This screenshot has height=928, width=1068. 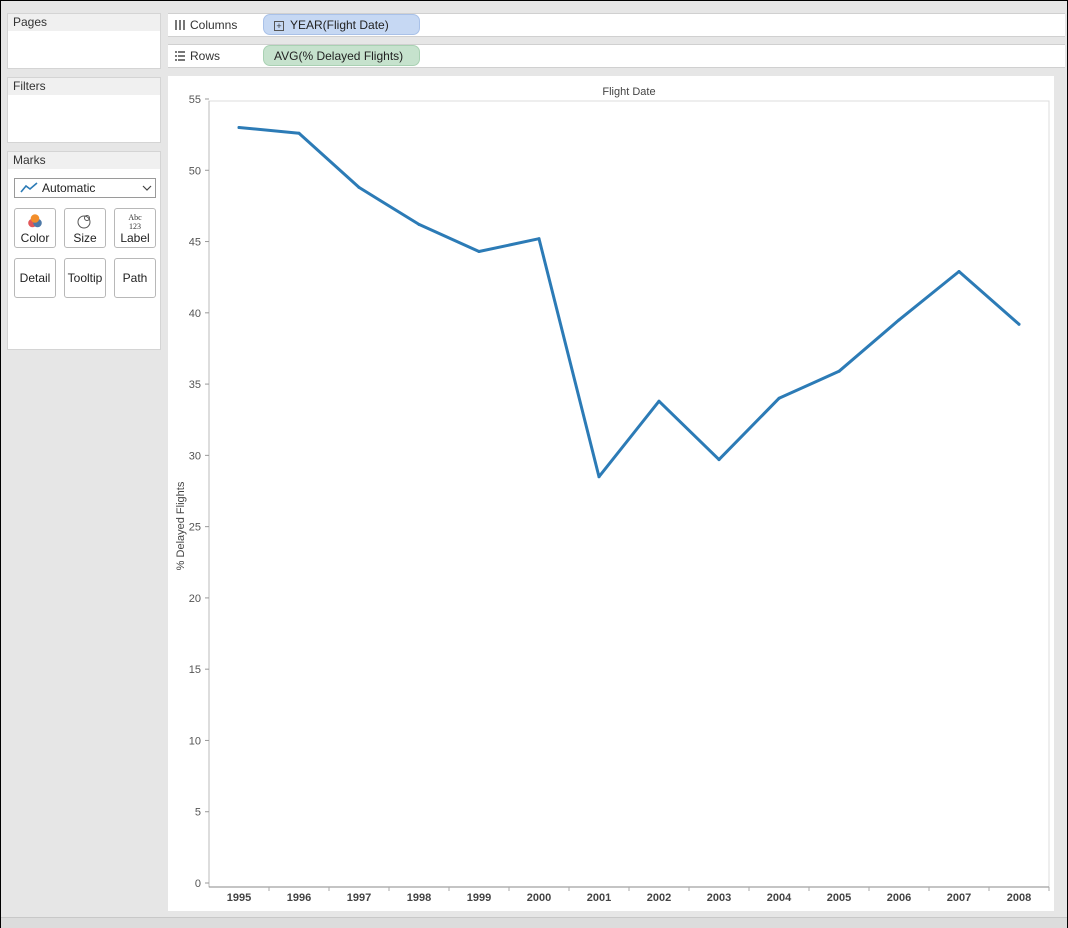 What do you see at coordinates (279, 26) in the screenshot?
I see `expand-plus-icon: +` at bounding box center [279, 26].